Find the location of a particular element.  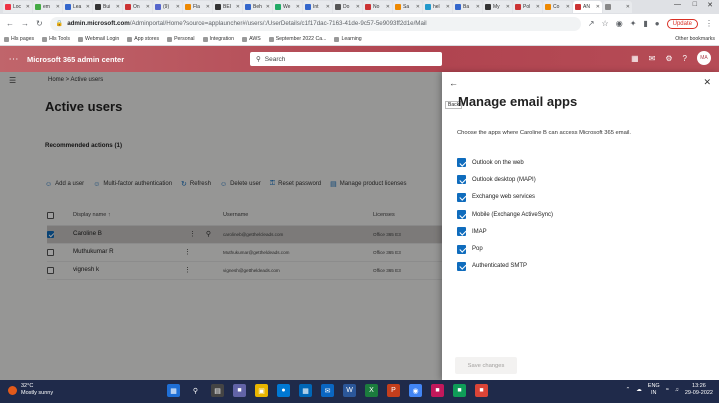

chrome-icon: ◉ is located at coordinates (415, 390).